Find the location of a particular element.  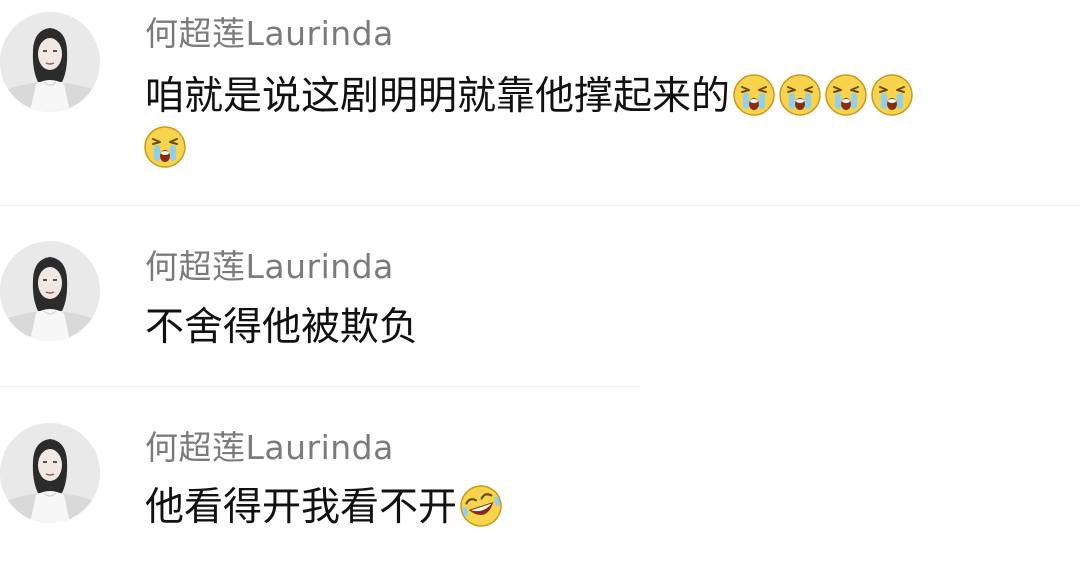

comment-text: 不舍得他被欺负 is located at coordinates (282, 327).